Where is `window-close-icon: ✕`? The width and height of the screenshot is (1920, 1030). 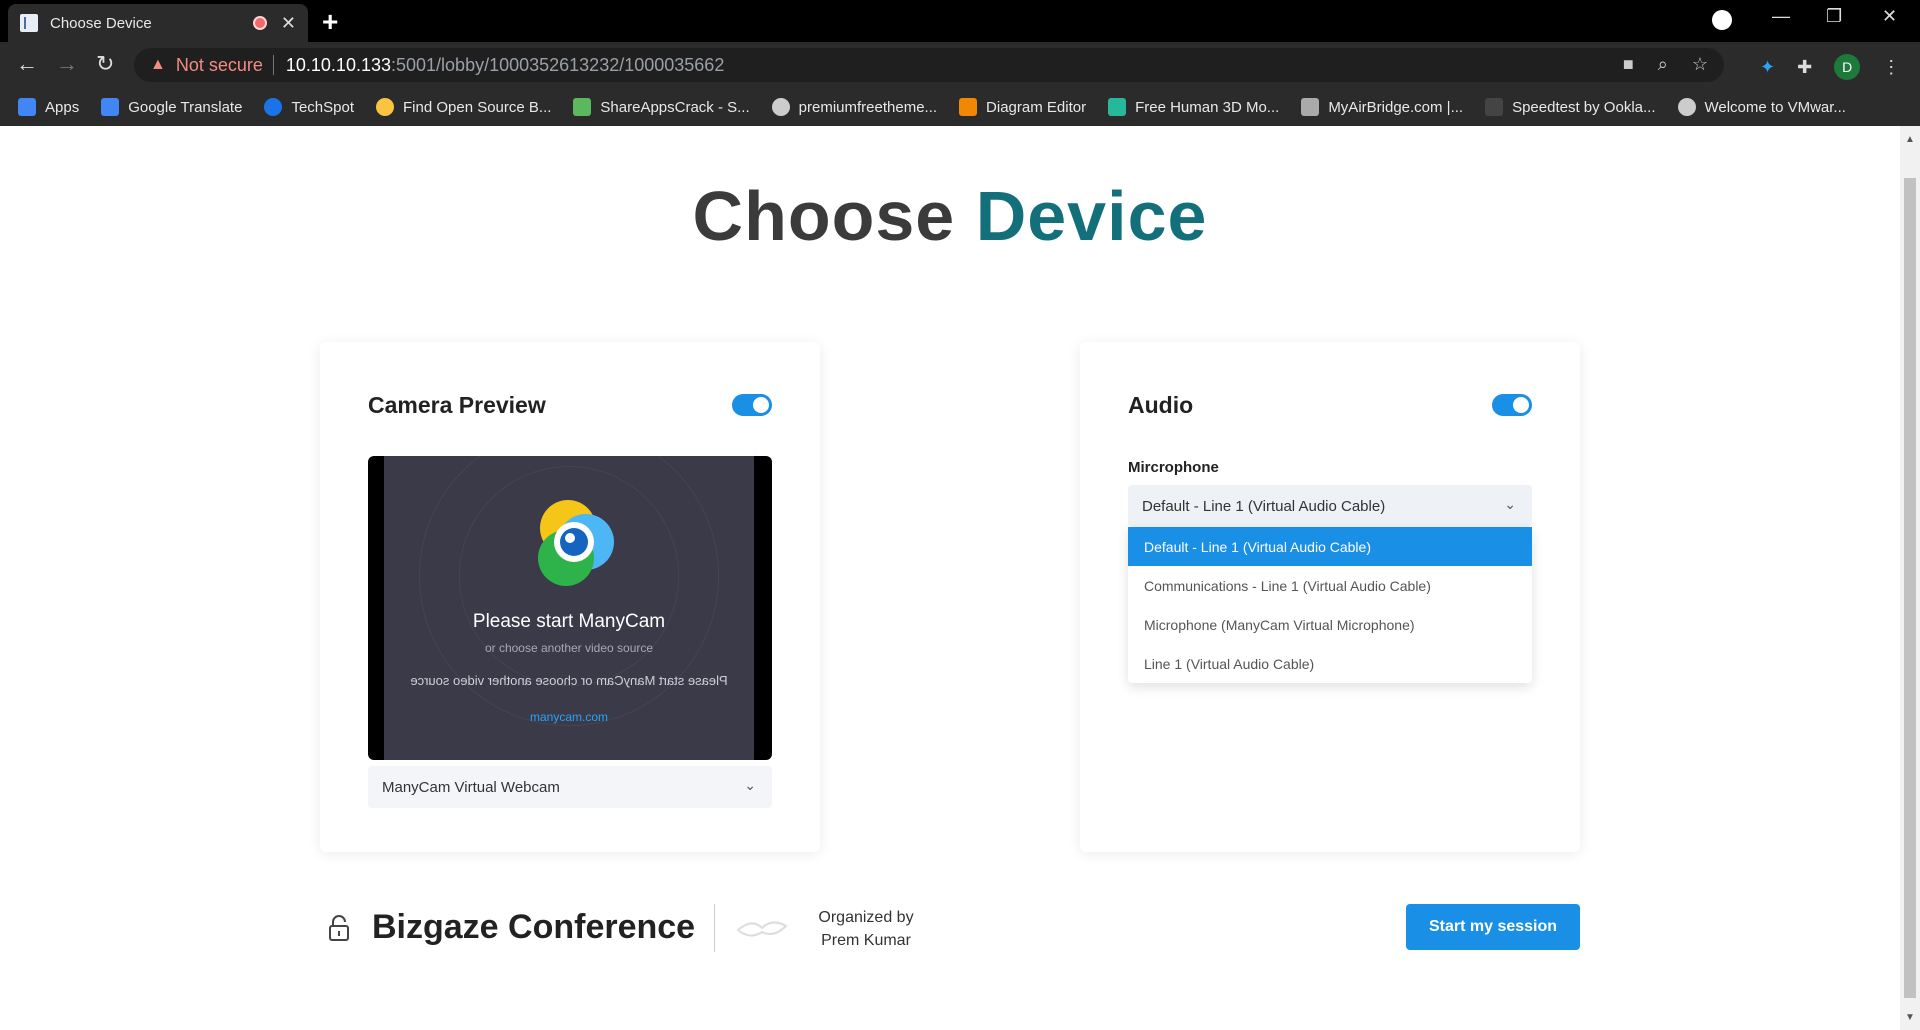
window-close-icon: ✕ is located at coordinates (1889, 16).